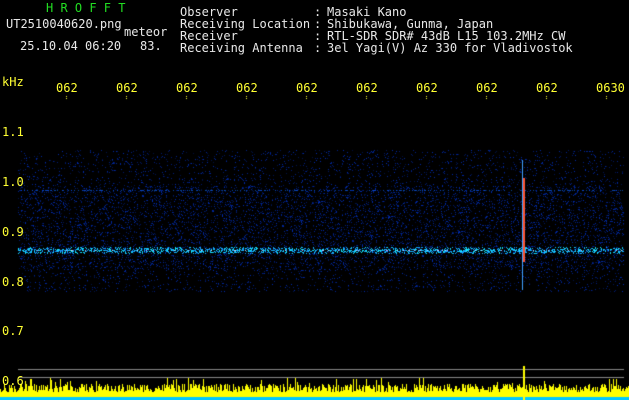  Describe the element at coordinates (367, 88) in the screenshot. I see `time-tick-label: 0626` at that location.